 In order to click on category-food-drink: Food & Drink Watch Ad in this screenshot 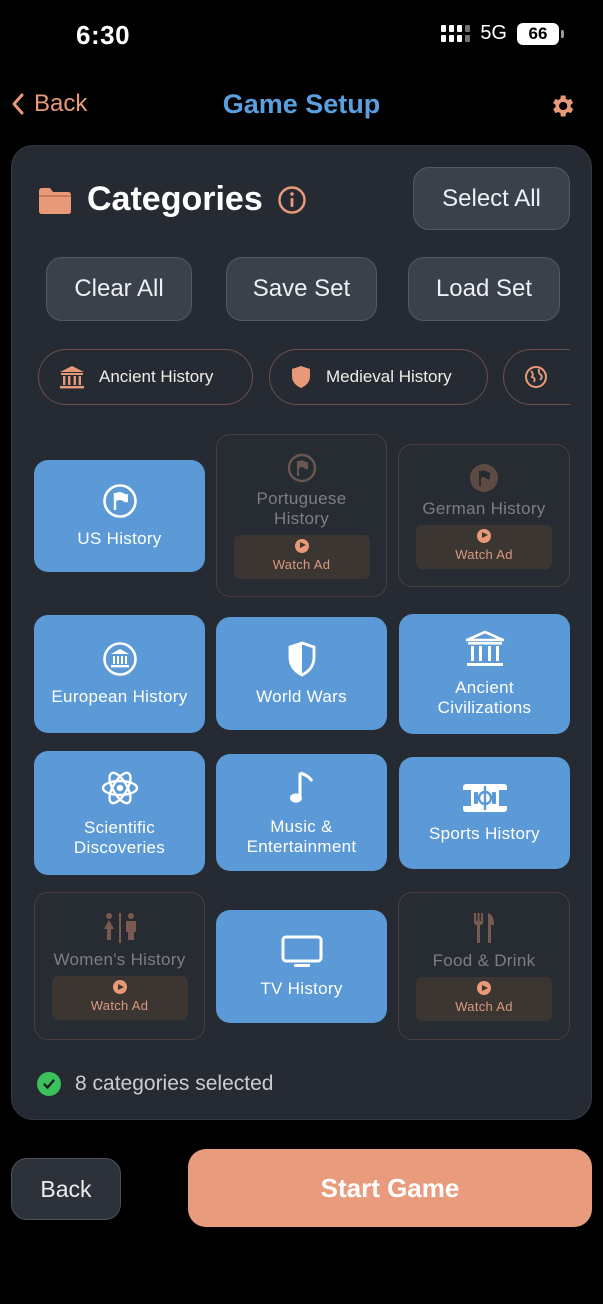, I will do `click(484, 966)`.